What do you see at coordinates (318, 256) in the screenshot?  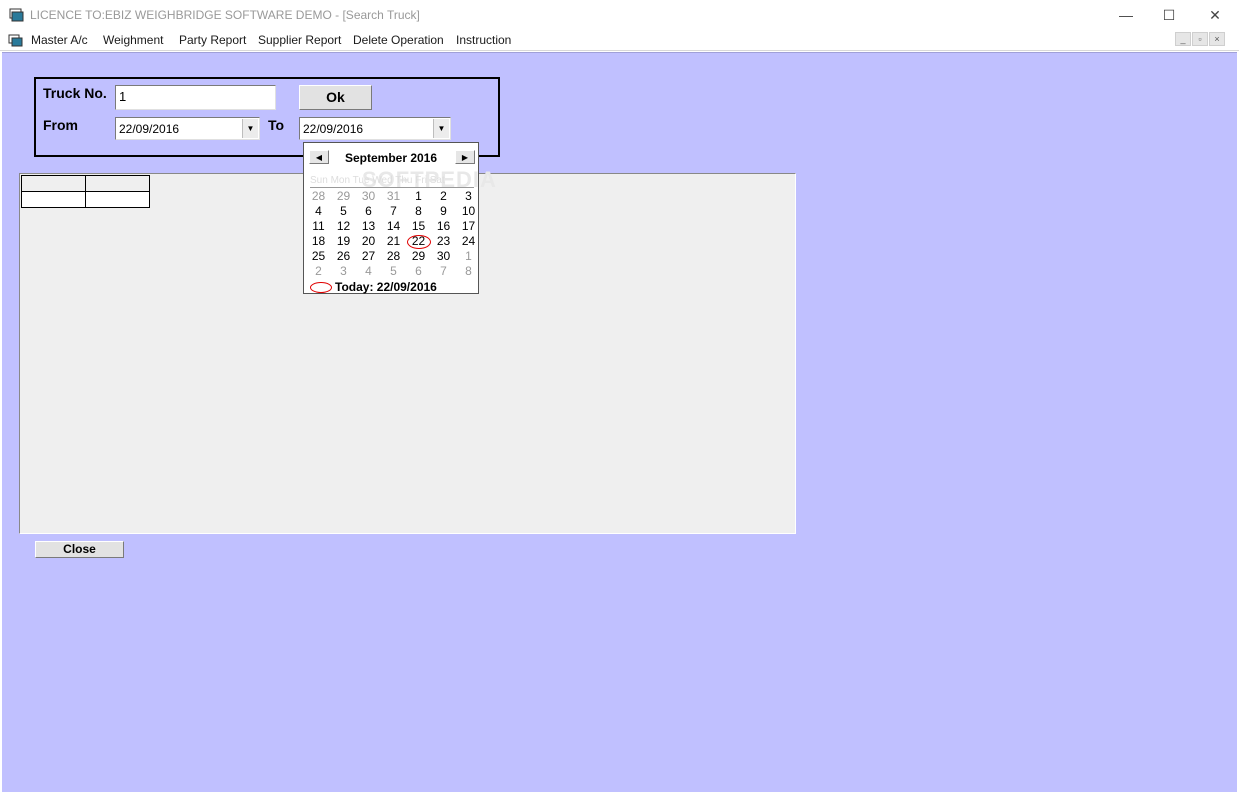 I see `calendar-day: 25` at bounding box center [318, 256].